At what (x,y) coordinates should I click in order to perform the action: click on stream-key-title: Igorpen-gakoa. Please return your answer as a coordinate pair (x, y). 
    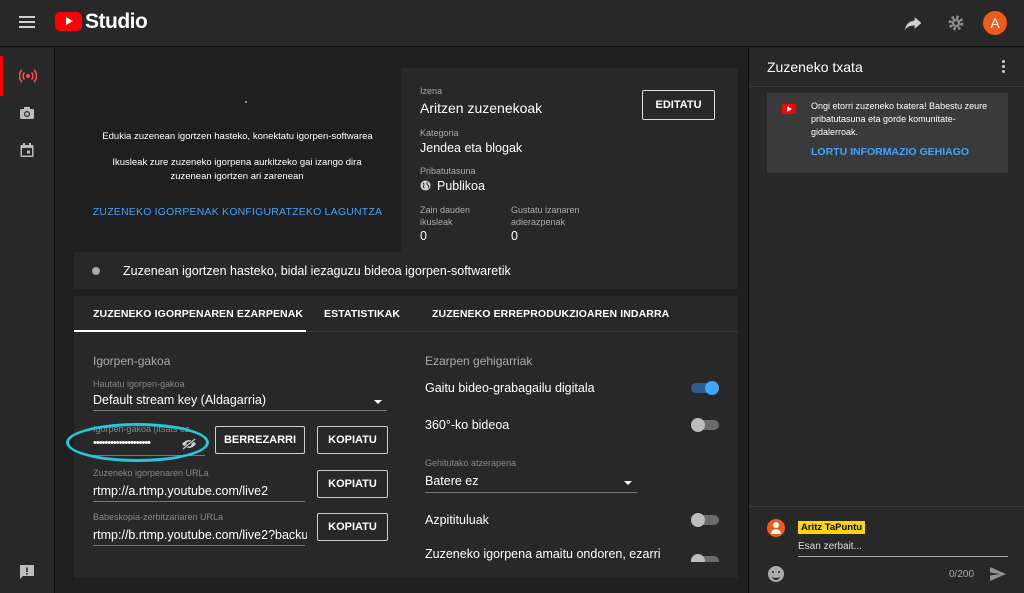
    Looking at the image, I should click on (132, 361).